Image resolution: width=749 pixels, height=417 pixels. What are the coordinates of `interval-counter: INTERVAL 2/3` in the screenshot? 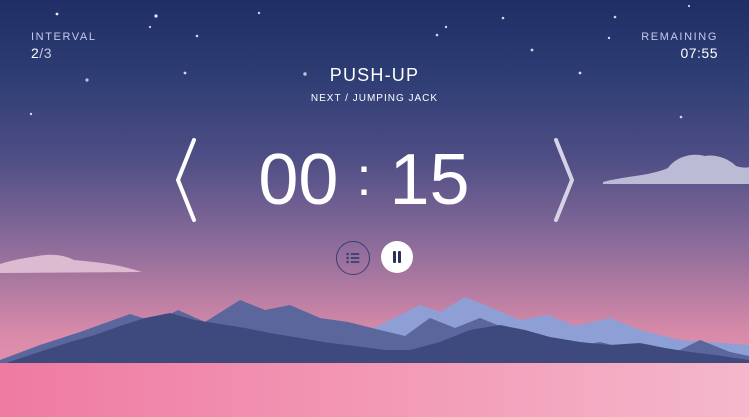 It's located at (64, 46).